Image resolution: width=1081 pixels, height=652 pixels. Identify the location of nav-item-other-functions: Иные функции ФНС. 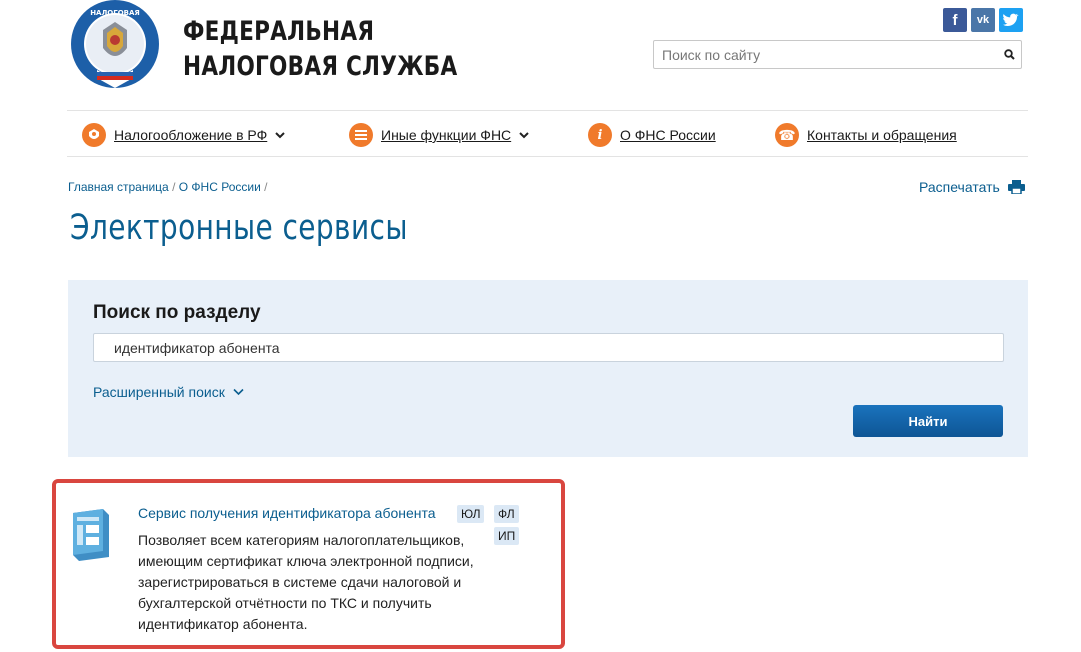
(439, 135).